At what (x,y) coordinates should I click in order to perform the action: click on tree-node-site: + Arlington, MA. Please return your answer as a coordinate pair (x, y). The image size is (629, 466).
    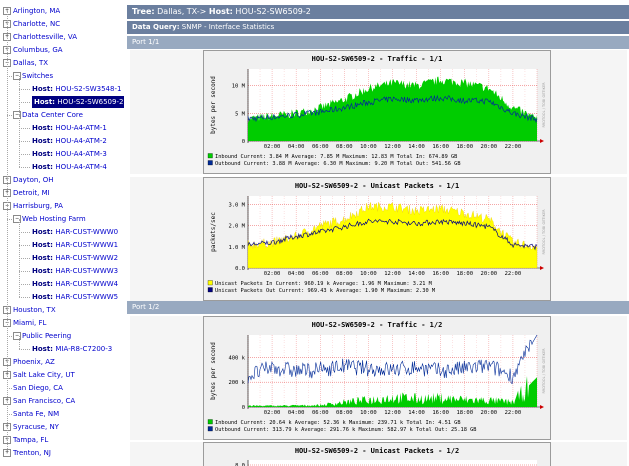
    Looking at the image, I should click on (62, 11).